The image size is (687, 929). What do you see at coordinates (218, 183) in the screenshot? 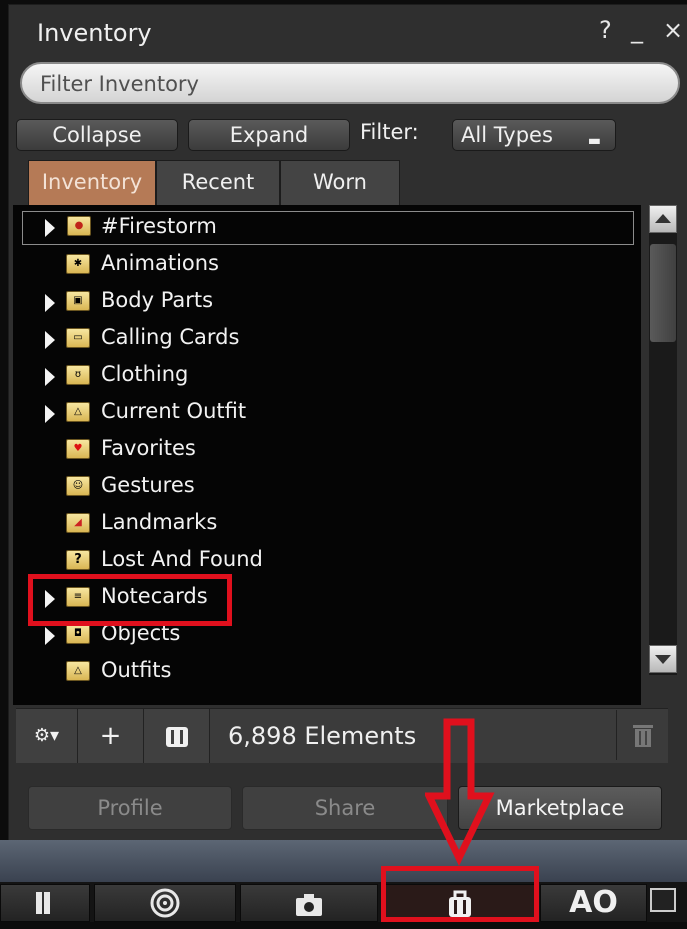
I see `tab-recent: Recent` at bounding box center [218, 183].